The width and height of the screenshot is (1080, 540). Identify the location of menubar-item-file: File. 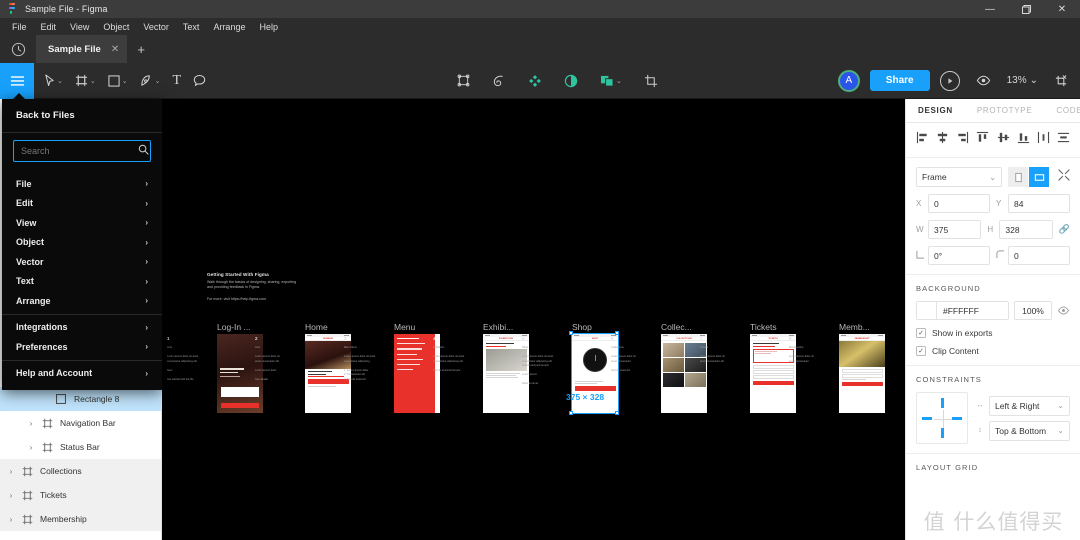
(19, 27).